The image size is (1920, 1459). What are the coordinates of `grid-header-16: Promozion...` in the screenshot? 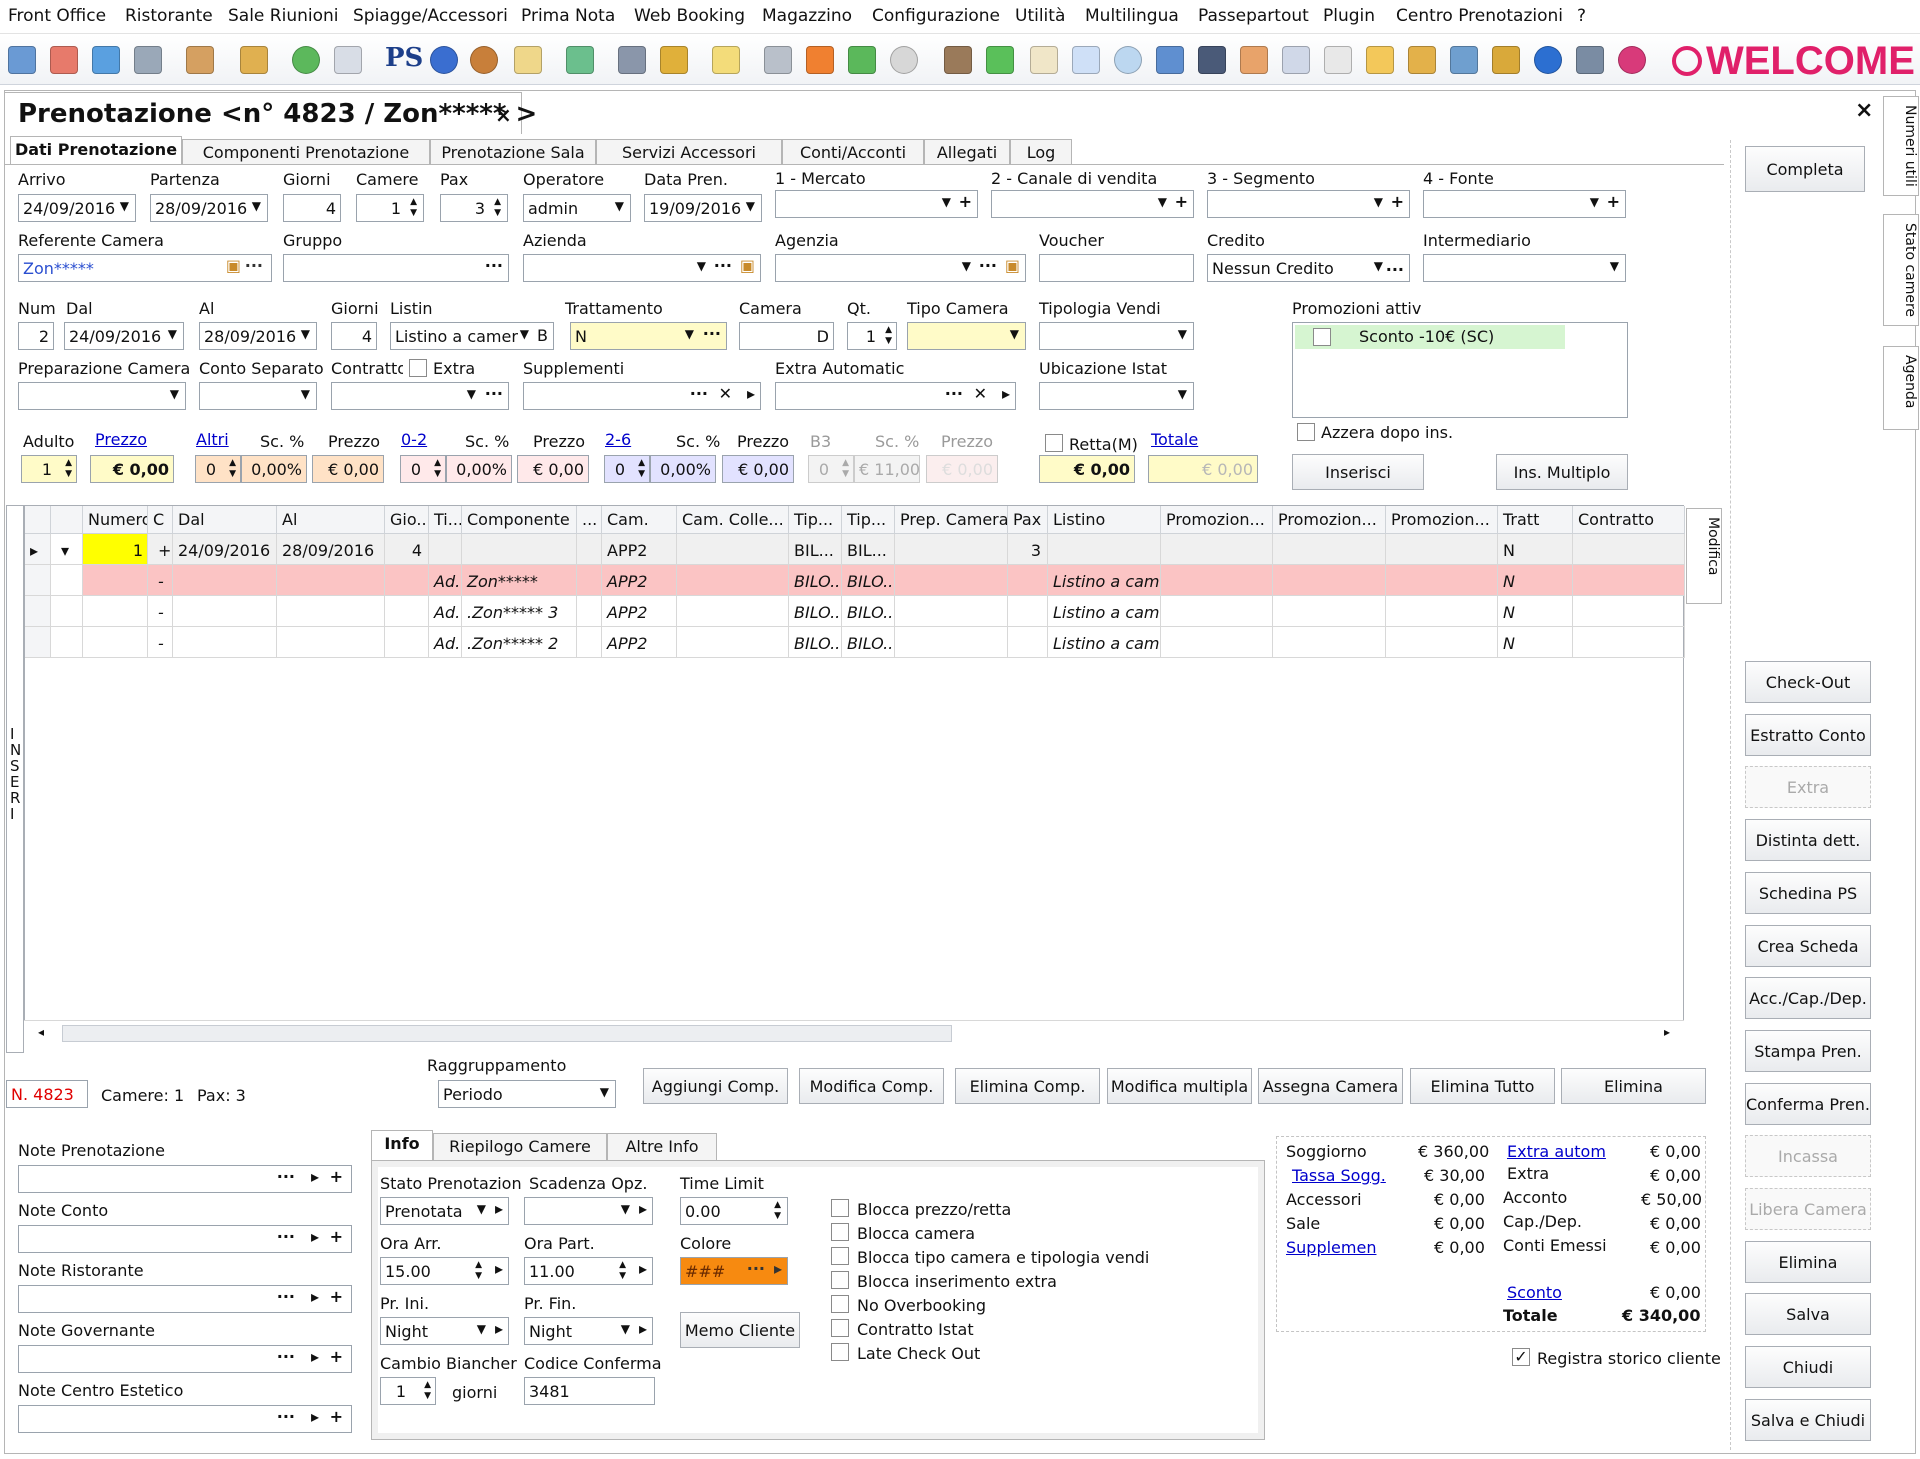 It's located at (1329, 520).